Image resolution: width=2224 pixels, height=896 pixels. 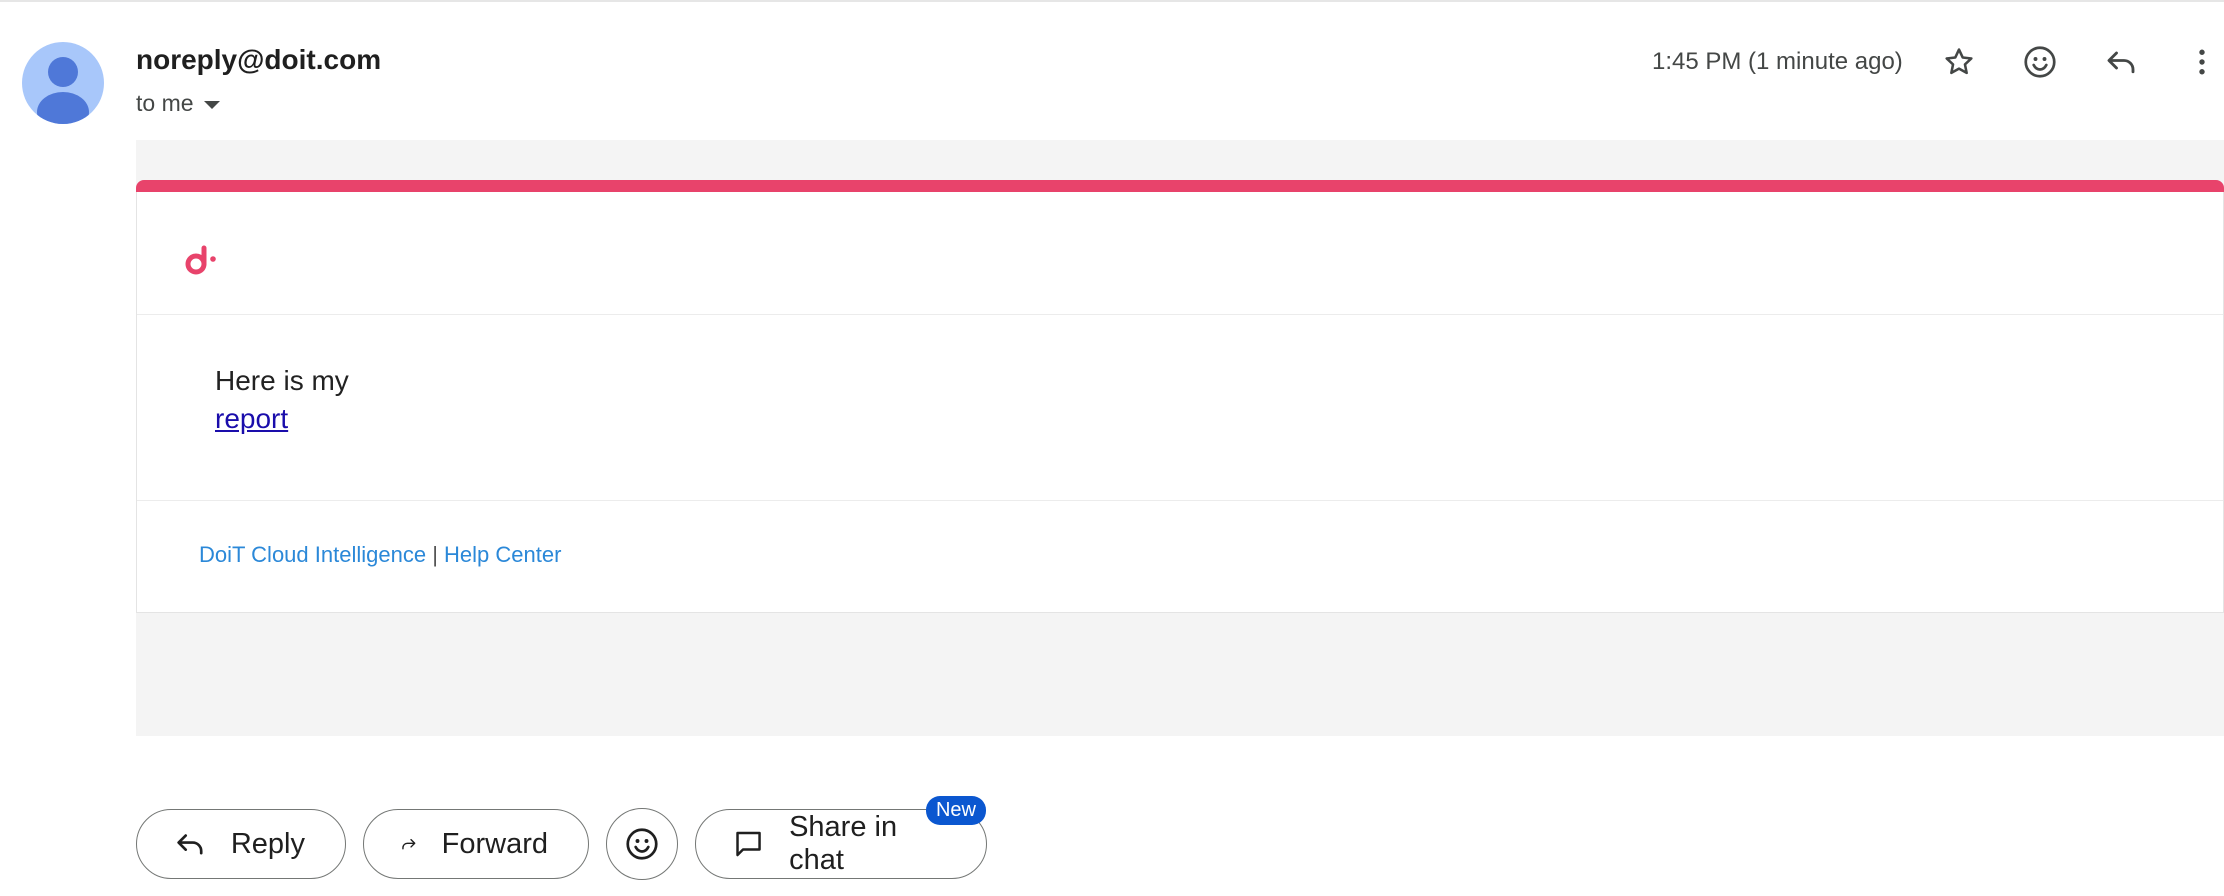 I want to click on share-in-chat-label: Share in chat, so click(x=843, y=843).